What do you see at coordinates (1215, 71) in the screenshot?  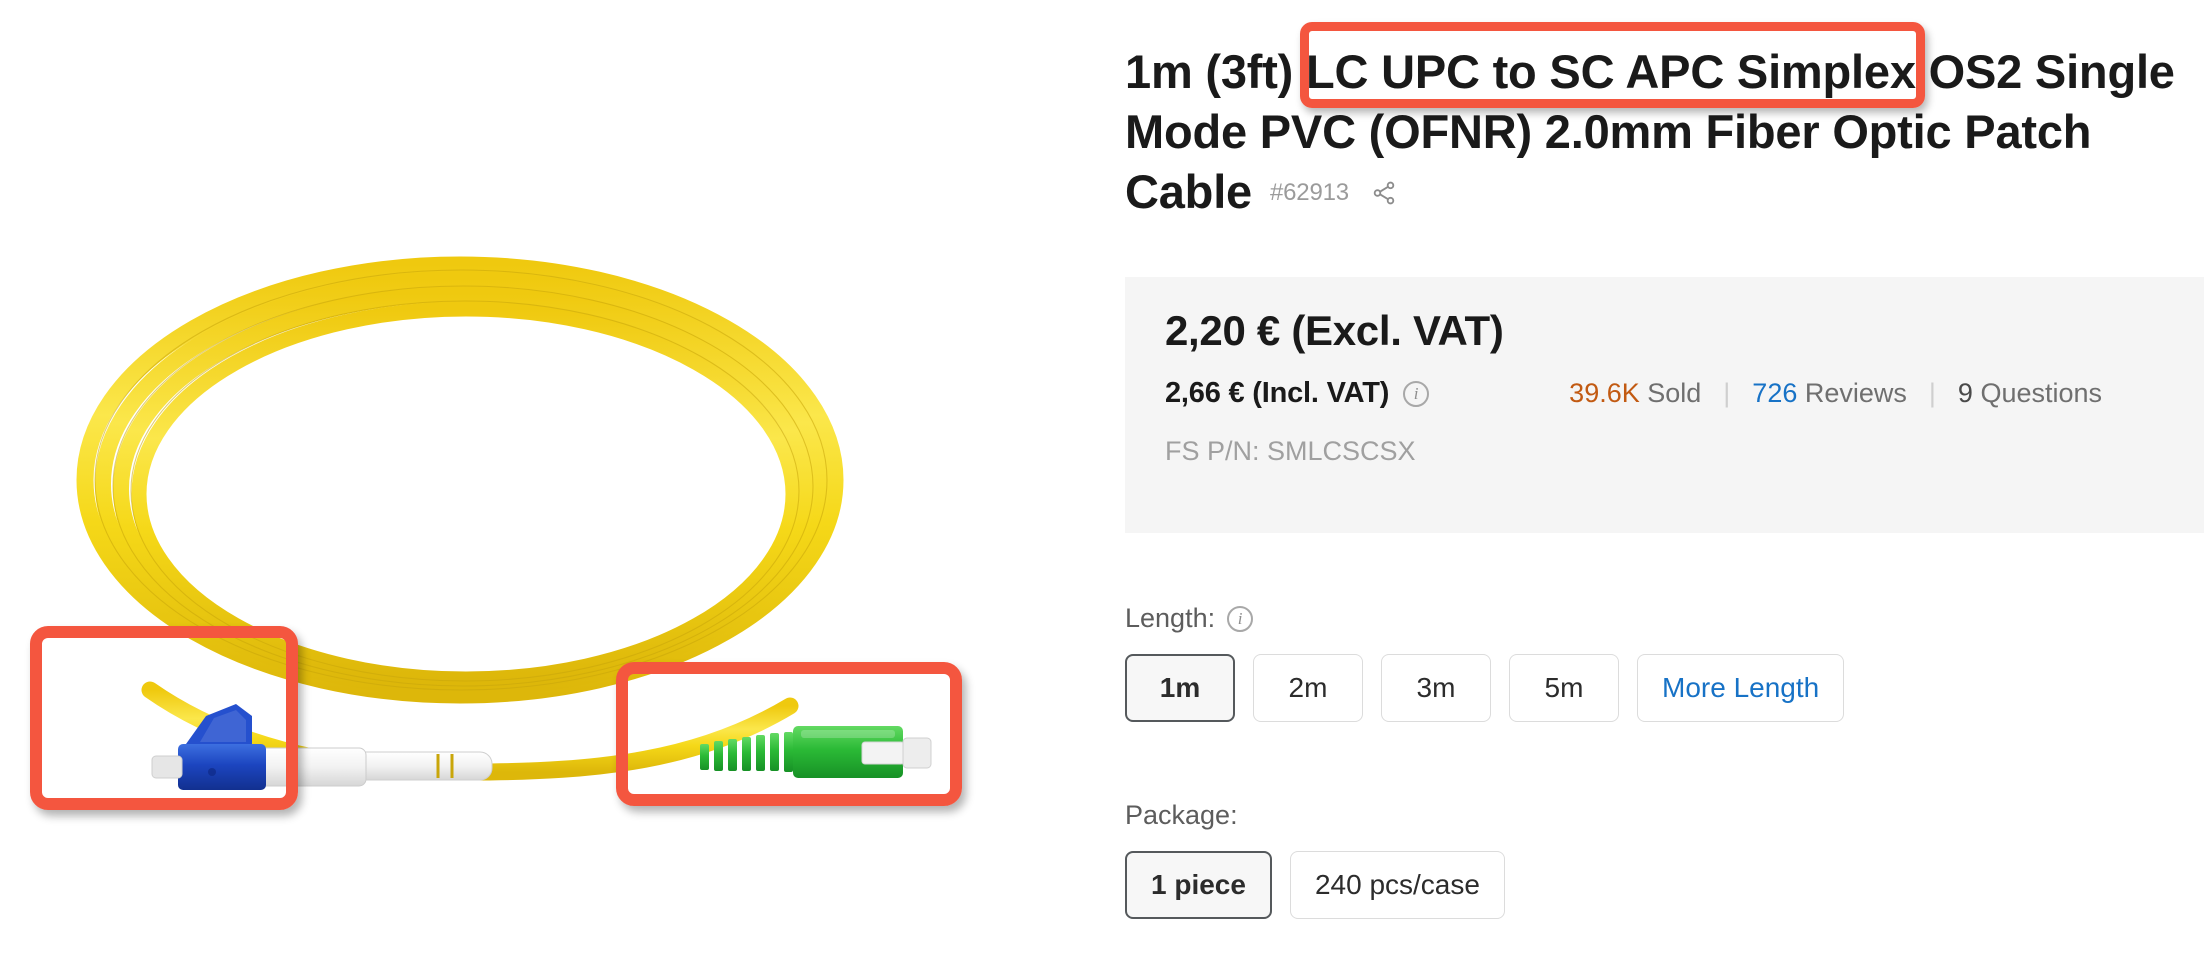 I see `title-part-before: 1m (3ft)` at bounding box center [1215, 71].